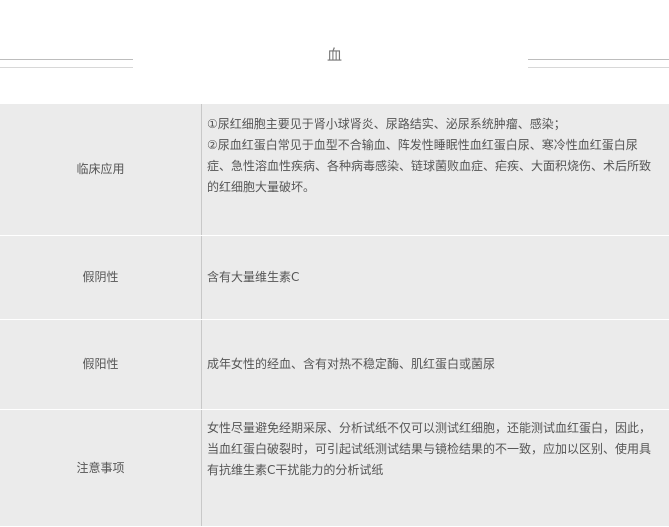 This screenshot has width=669, height=527. I want to click on title-divider-right, so click(598, 63).